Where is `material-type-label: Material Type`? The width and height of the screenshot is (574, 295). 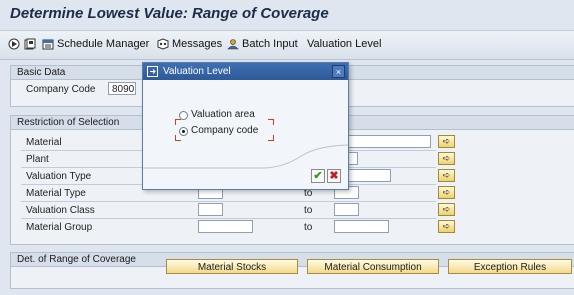 material-type-label: Material Type is located at coordinates (56, 193).